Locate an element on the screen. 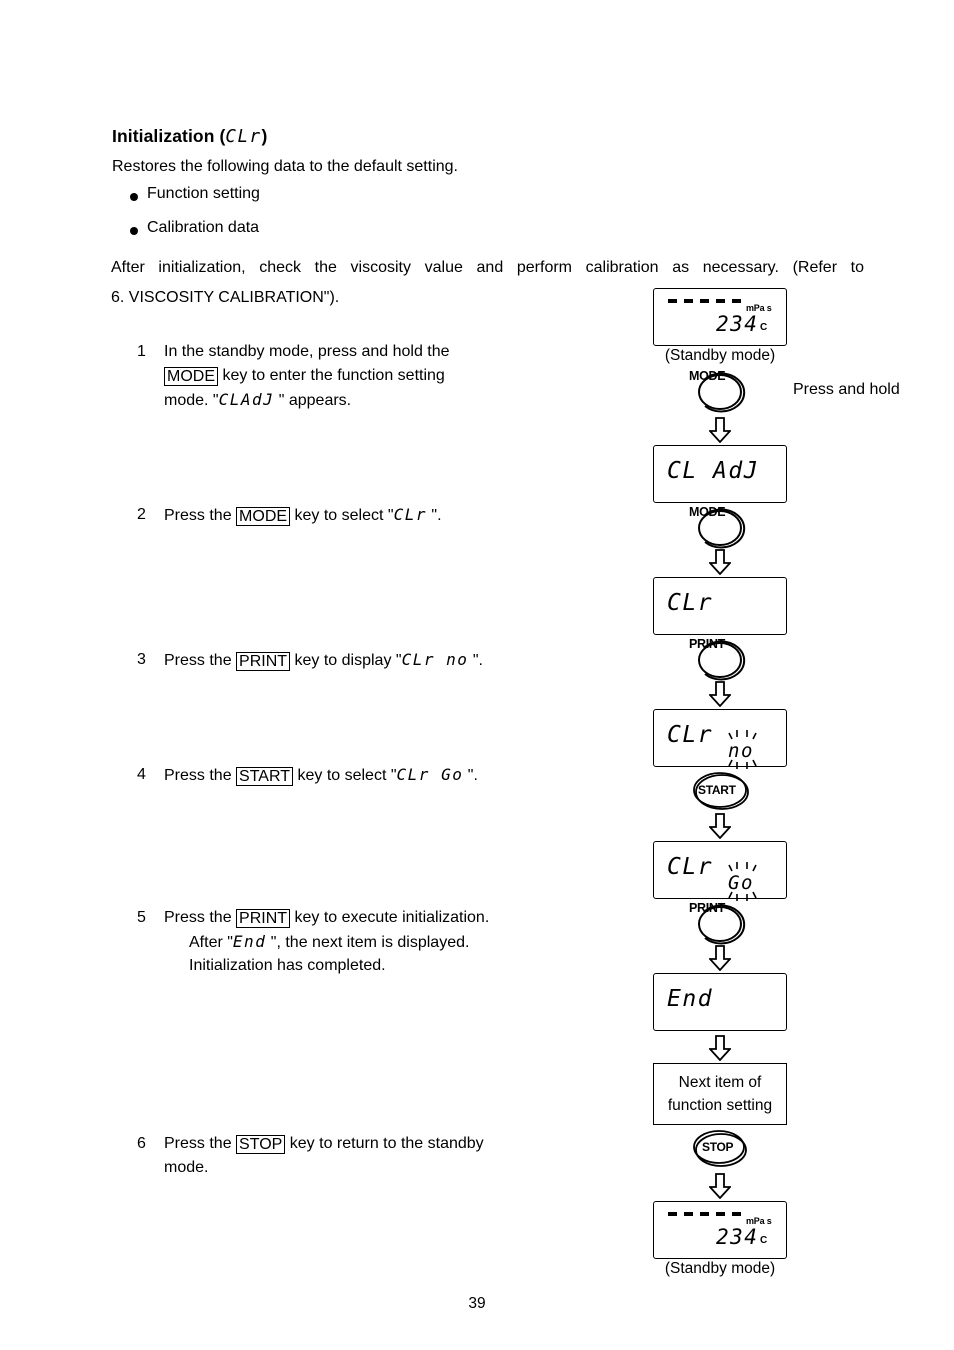  key-label-start: START is located at coordinates (265, 776).